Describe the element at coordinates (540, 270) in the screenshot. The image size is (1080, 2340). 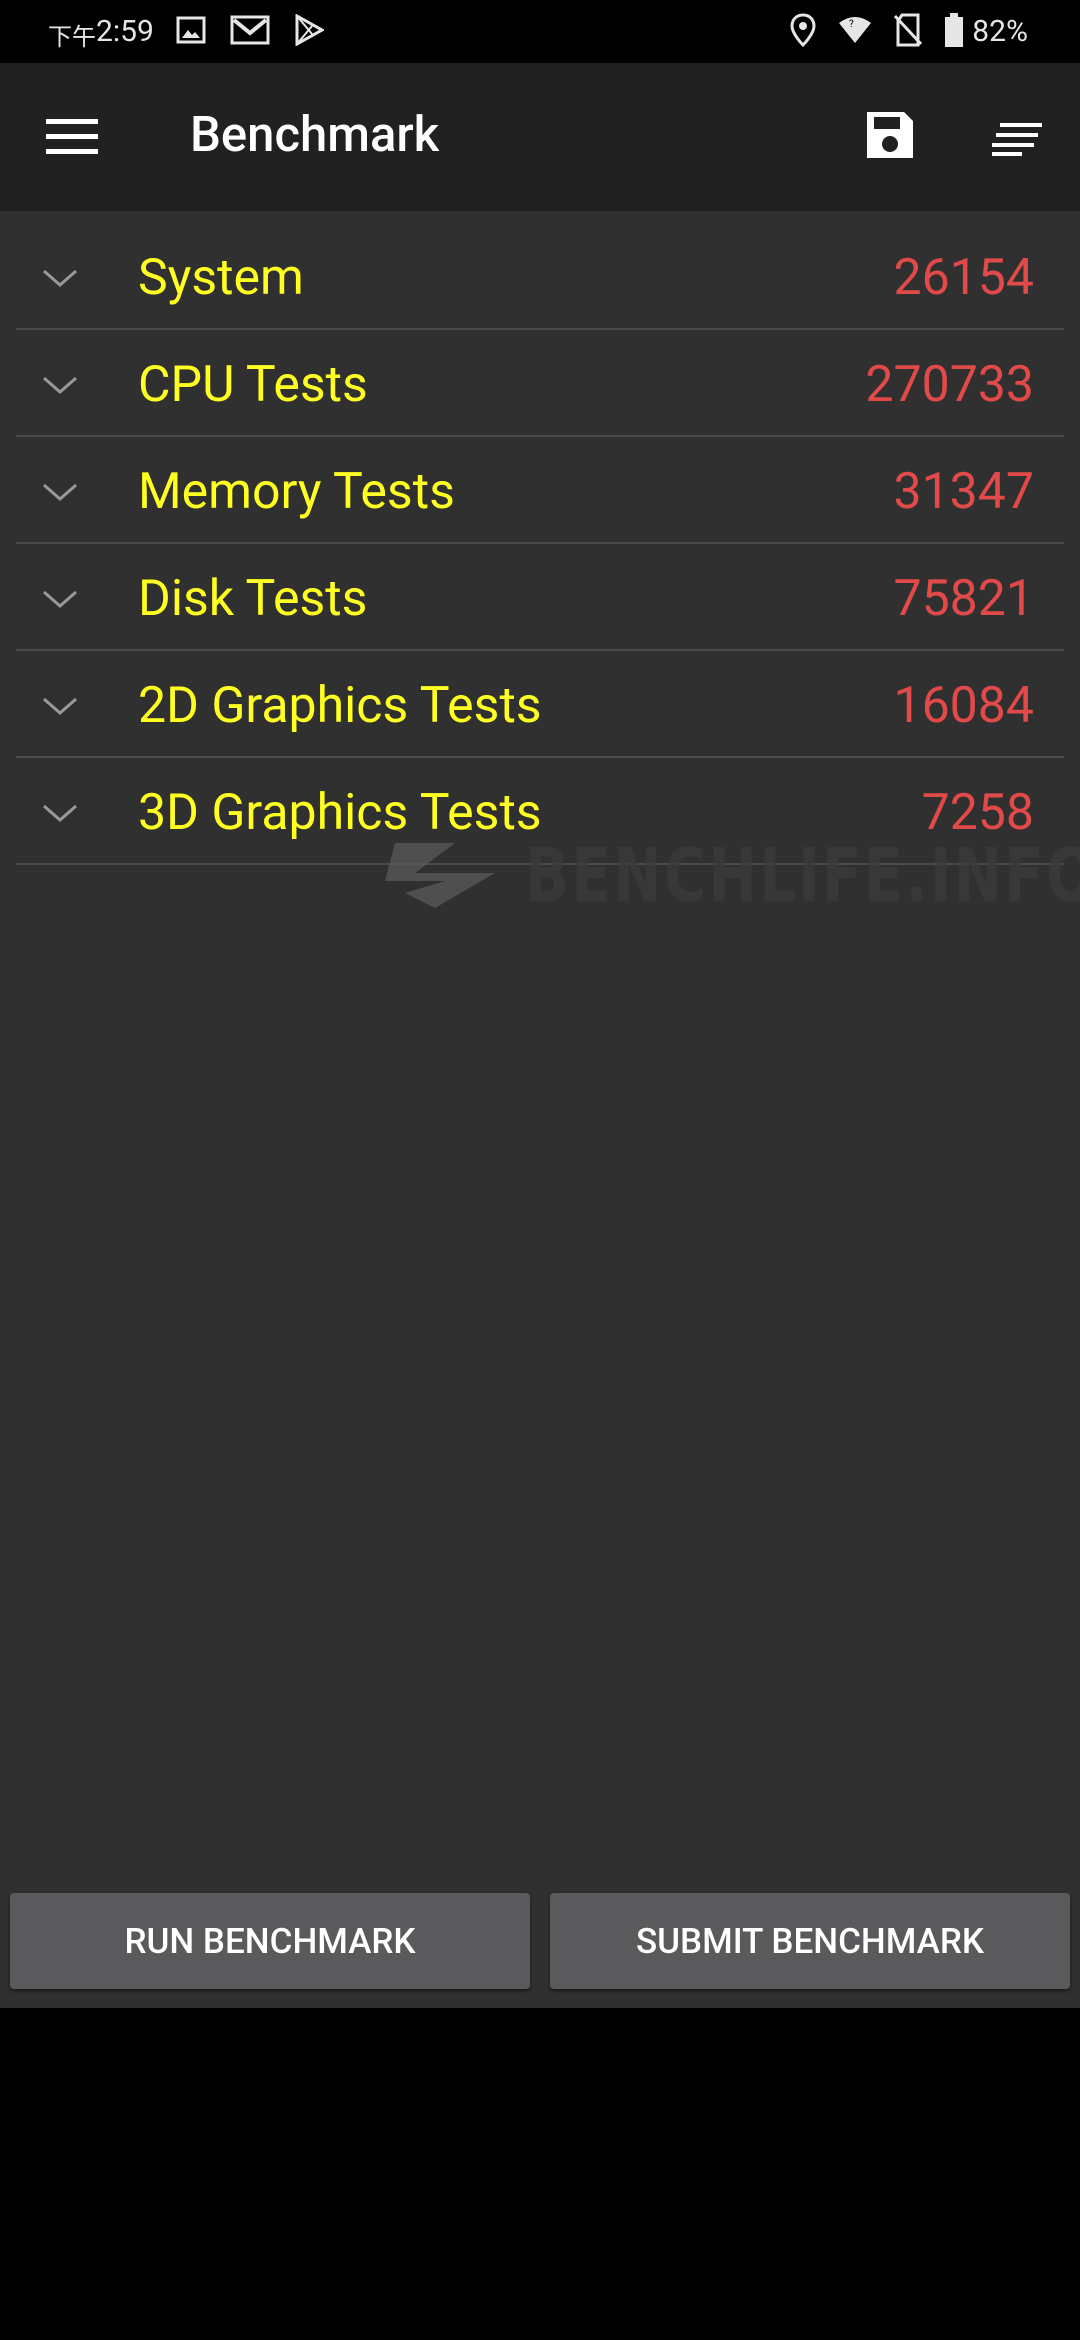
I see `result-row-system: System 26154` at that location.